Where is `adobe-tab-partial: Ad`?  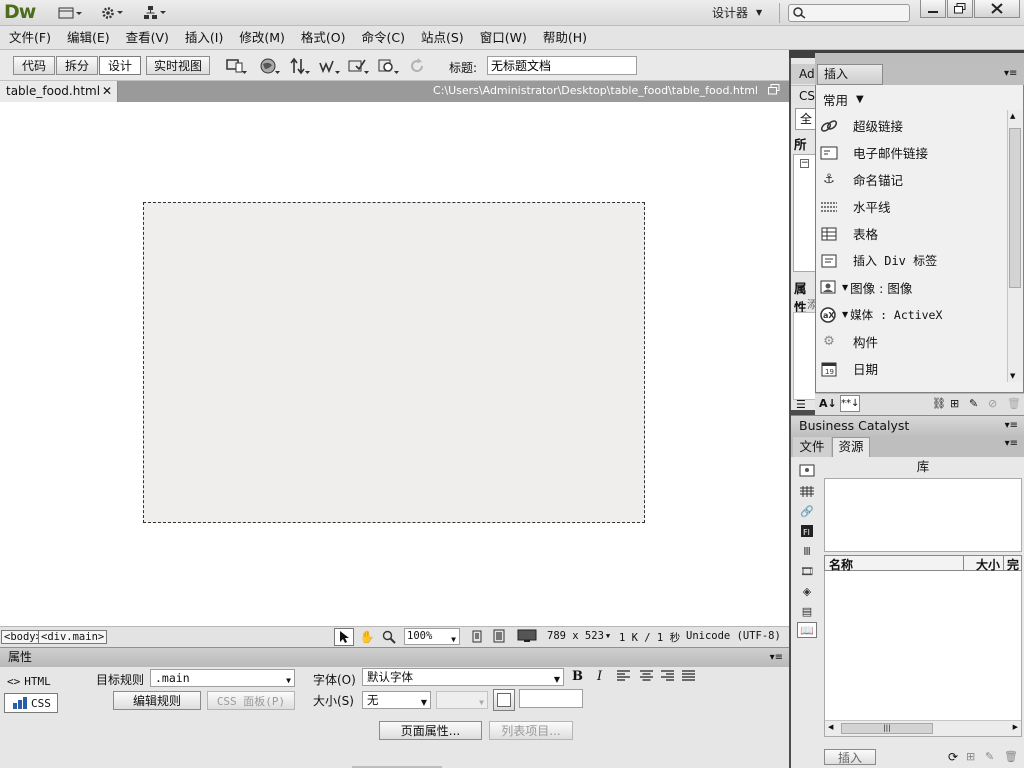
adobe-tab-partial: Ad is located at coordinates (803, 74).